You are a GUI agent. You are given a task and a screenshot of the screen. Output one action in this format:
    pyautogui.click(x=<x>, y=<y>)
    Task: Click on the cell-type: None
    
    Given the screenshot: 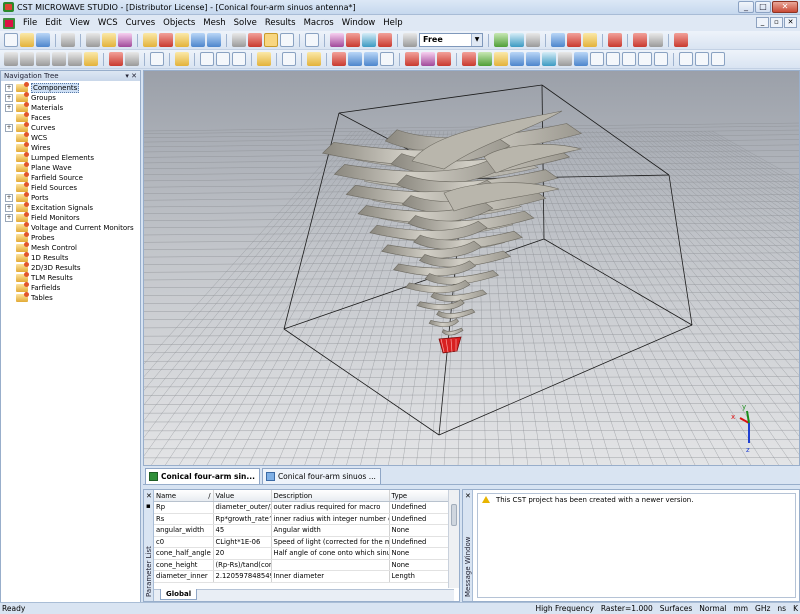 What is the action you would take?
    pyautogui.click(x=420, y=553)
    